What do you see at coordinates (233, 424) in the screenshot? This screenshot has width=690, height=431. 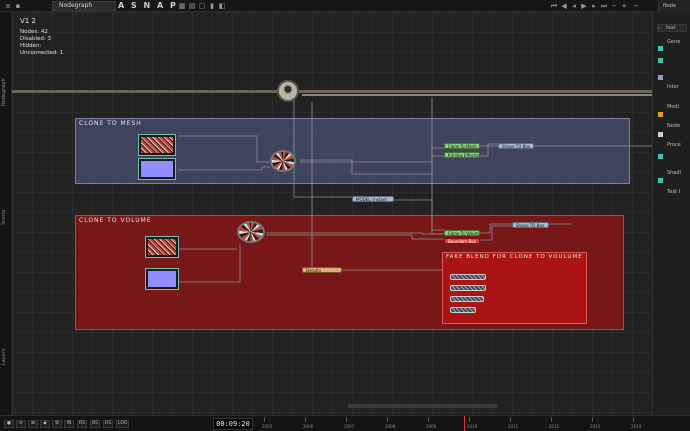 I see `timecode-display: 00:09:20` at bounding box center [233, 424].